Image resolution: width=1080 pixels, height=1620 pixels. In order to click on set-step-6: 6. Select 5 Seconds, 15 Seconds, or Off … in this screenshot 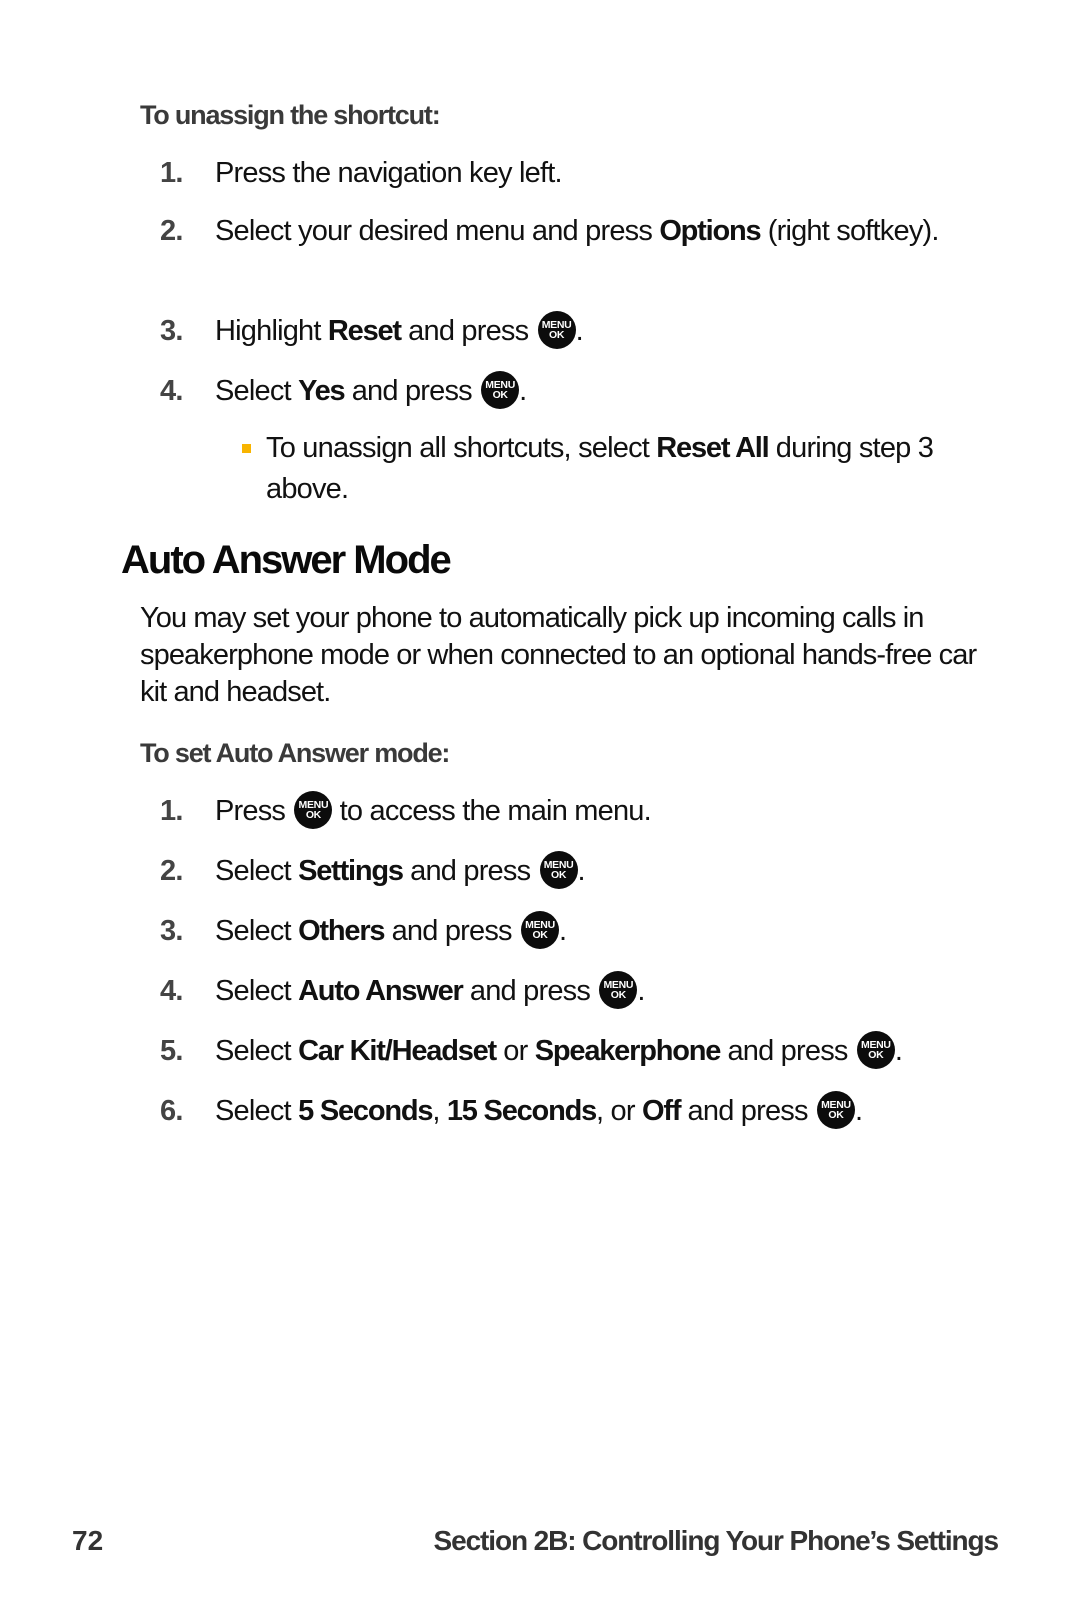, I will do `click(580, 1111)`.